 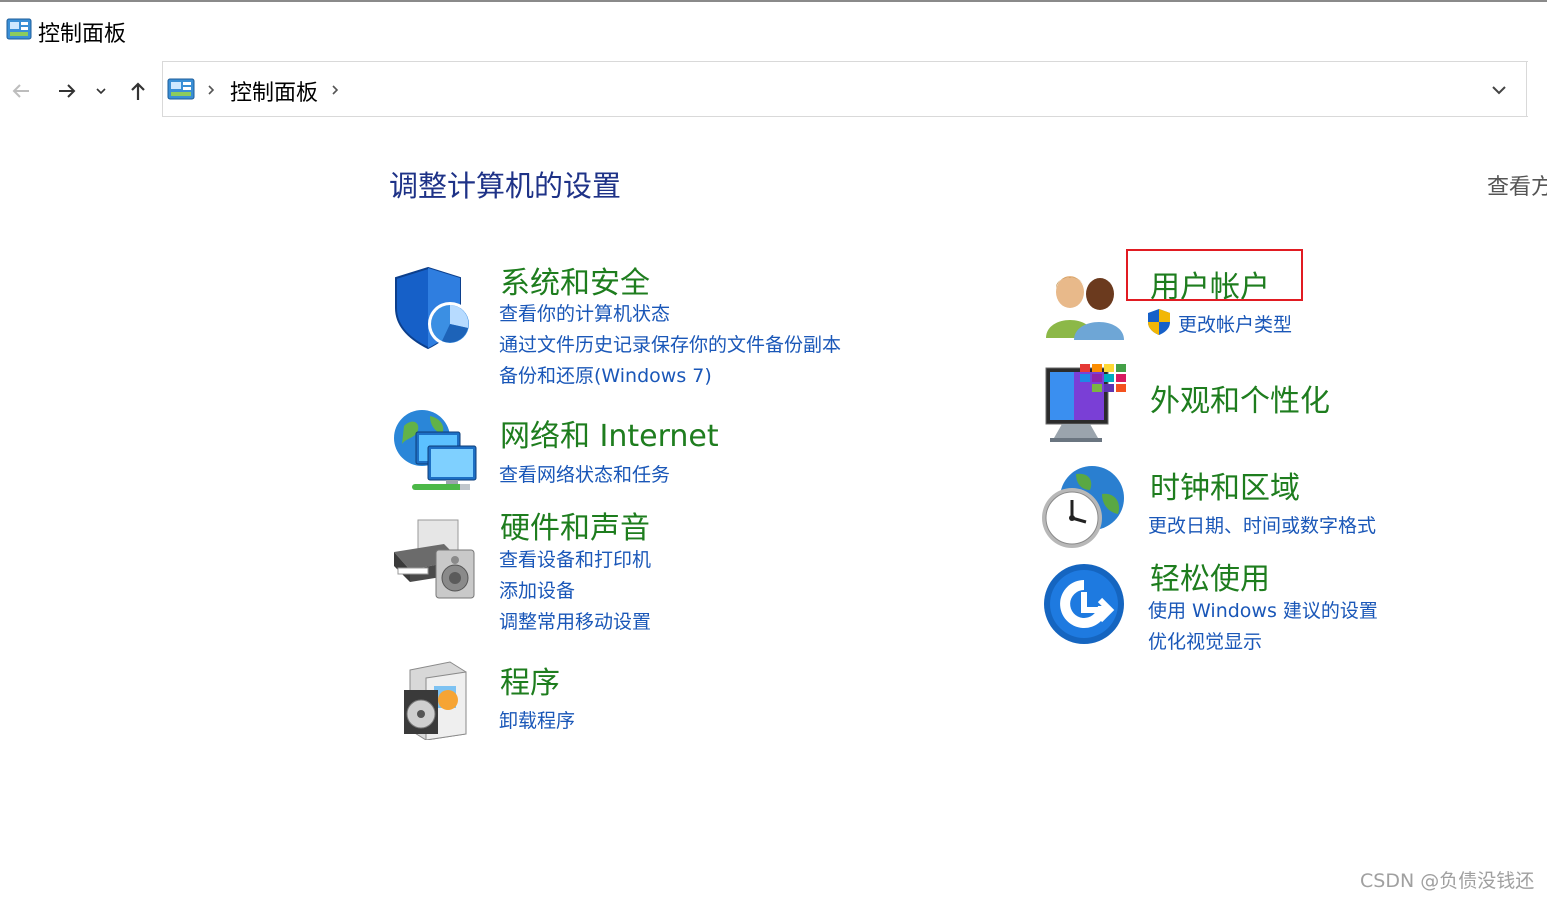 I want to click on clock-globe-icon, so click(x=1083, y=507).